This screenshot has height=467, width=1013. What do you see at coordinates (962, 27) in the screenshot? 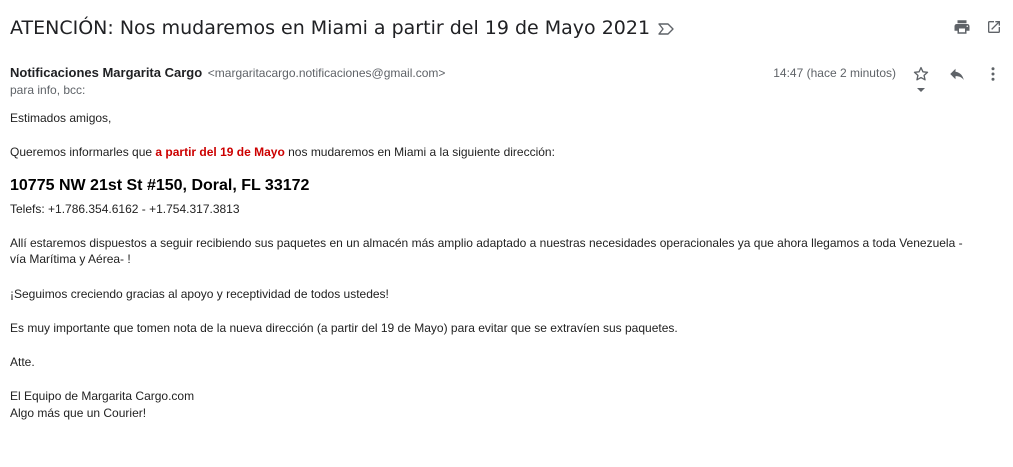
I see `print-icon` at bounding box center [962, 27].